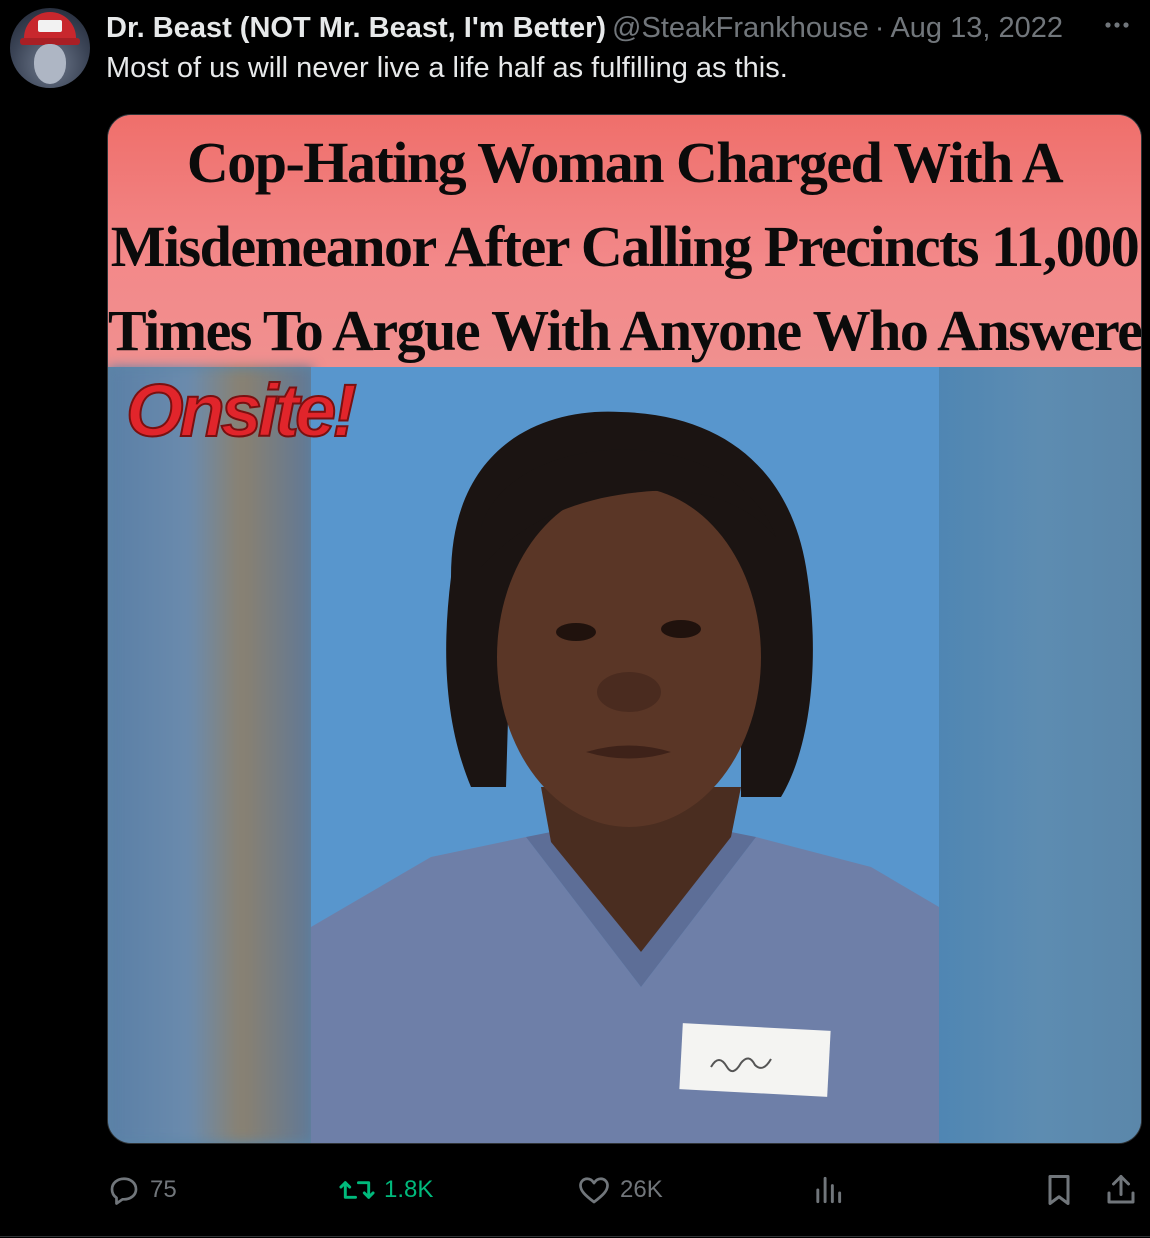 This screenshot has height=1238, width=1150. Describe the element at coordinates (641, 1189) in the screenshot. I see `like-count: 26K` at that location.